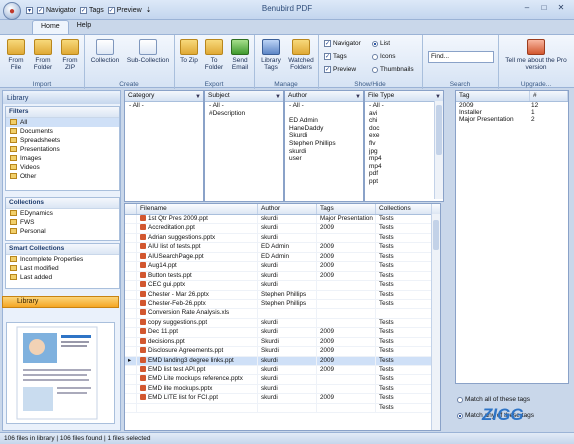 The image size is (574, 444). What do you see at coordinates (164, 96) in the screenshot?
I see `category-filter-header: Category ▼` at bounding box center [164, 96].